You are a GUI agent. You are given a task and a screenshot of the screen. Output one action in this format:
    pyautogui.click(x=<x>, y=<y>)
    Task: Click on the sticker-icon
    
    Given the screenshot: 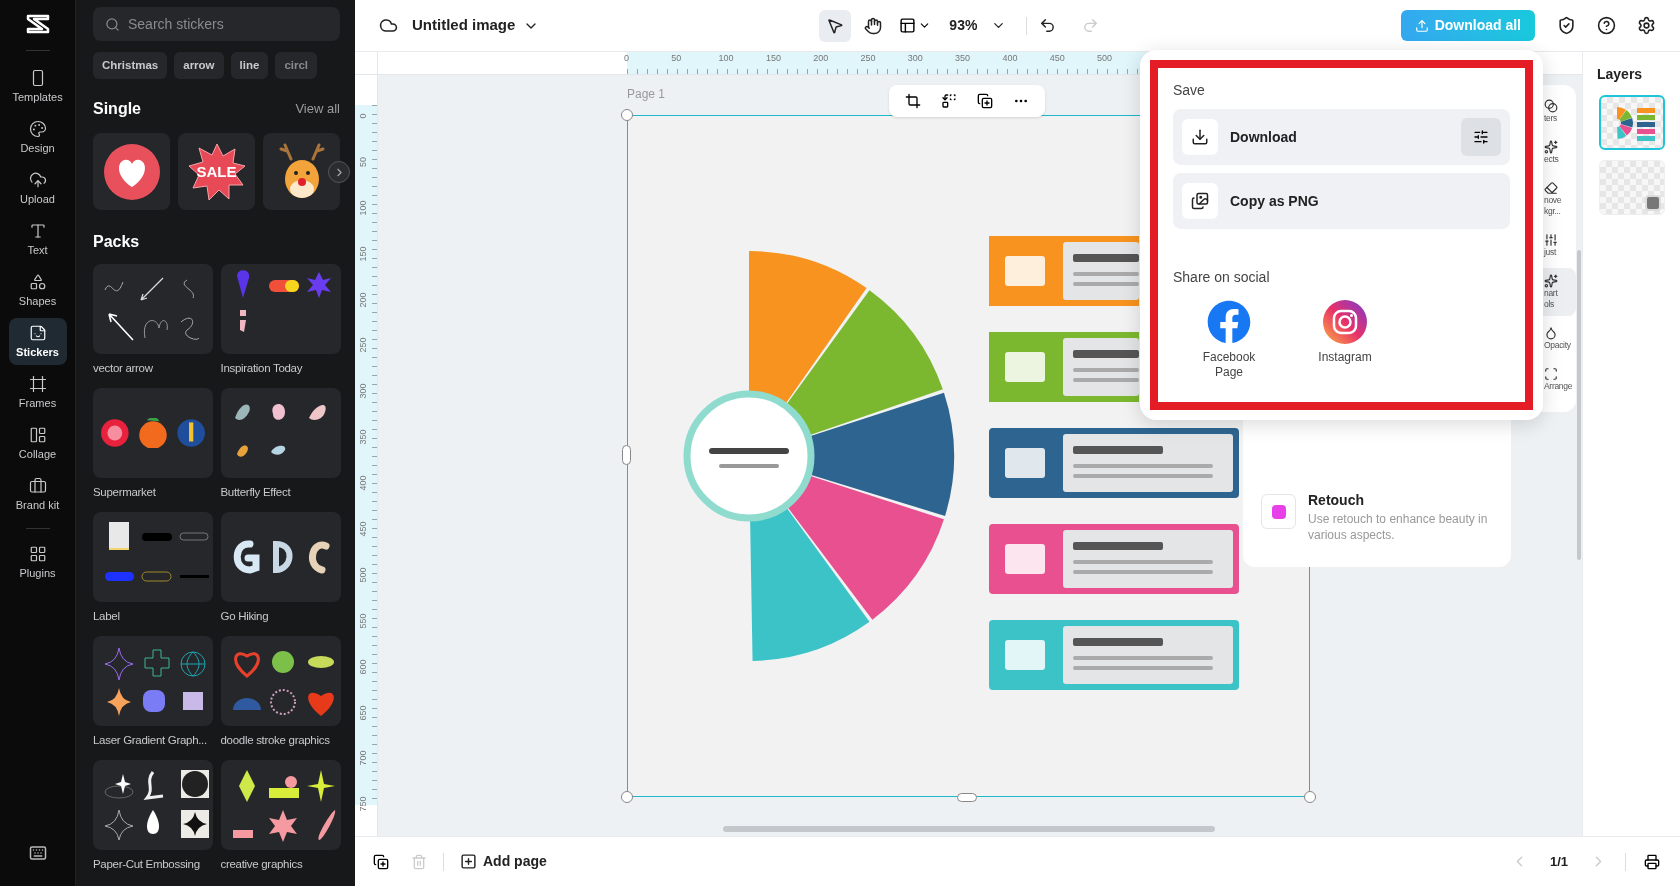 What is the action you would take?
    pyautogui.click(x=37, y=333)
    